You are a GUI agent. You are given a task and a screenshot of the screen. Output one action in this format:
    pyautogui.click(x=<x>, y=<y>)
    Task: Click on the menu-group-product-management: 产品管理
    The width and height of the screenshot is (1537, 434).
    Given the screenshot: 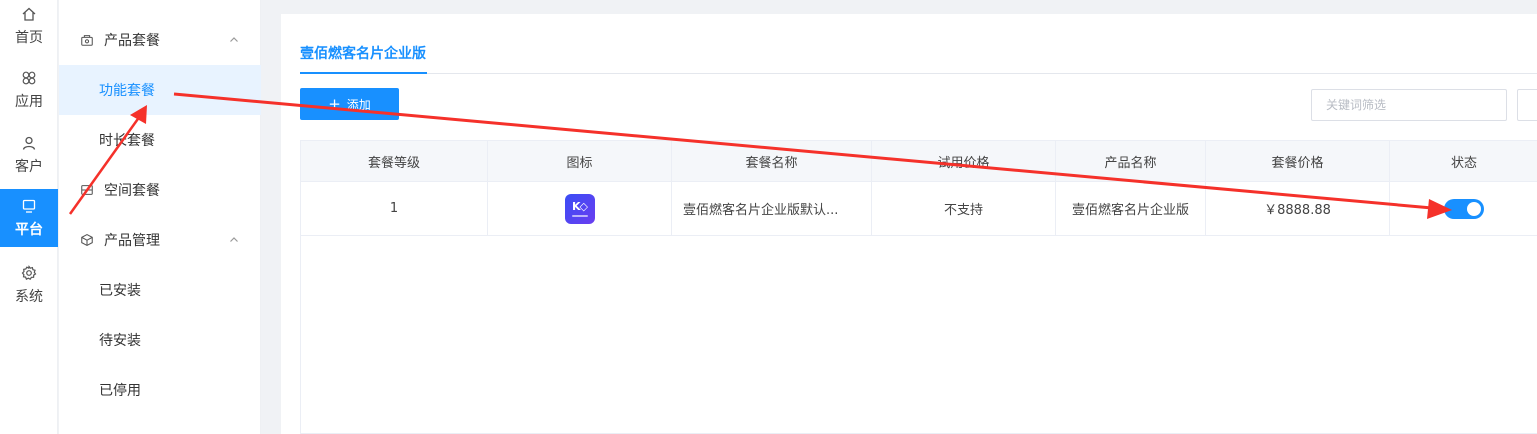 What is the action you would take?
    pyautogui.click(x=160, y=240)
    